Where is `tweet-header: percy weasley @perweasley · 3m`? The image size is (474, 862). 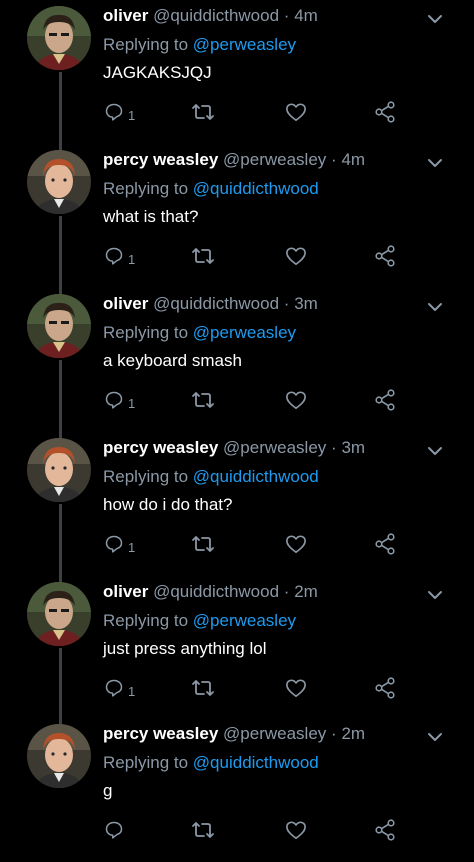
tweet-header: percy weasley @perweasley · 3m is located at coordinates (234, 448).